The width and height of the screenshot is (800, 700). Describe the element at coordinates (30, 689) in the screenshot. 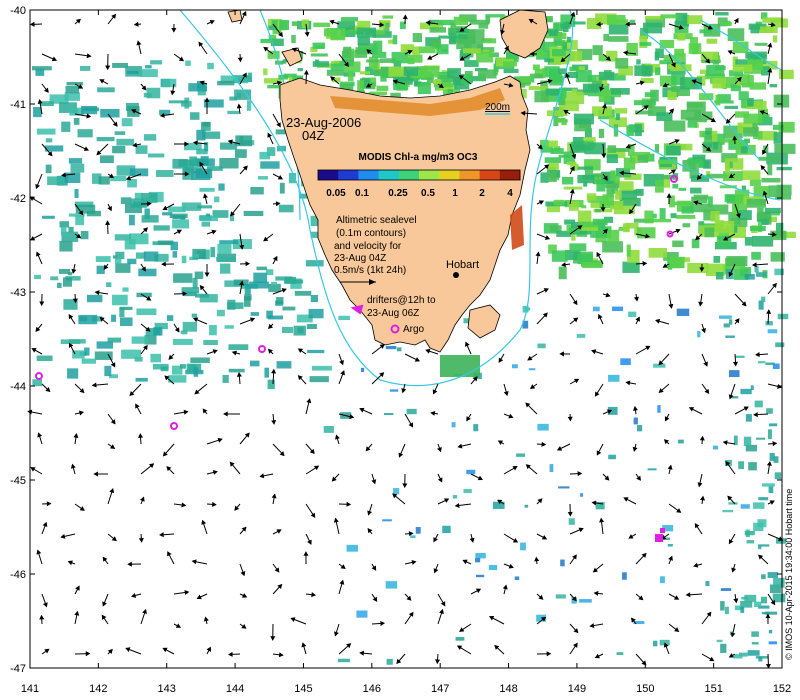

I see `lon-tick-label: 141` at that location.